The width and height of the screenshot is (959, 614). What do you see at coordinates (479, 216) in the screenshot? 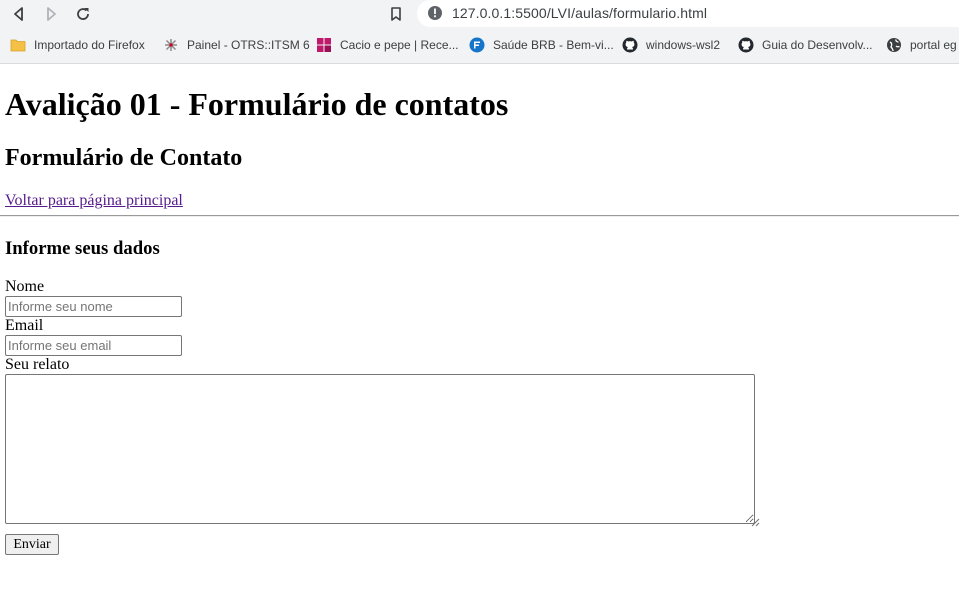
I see `divider` at bounding box center [479, 216].